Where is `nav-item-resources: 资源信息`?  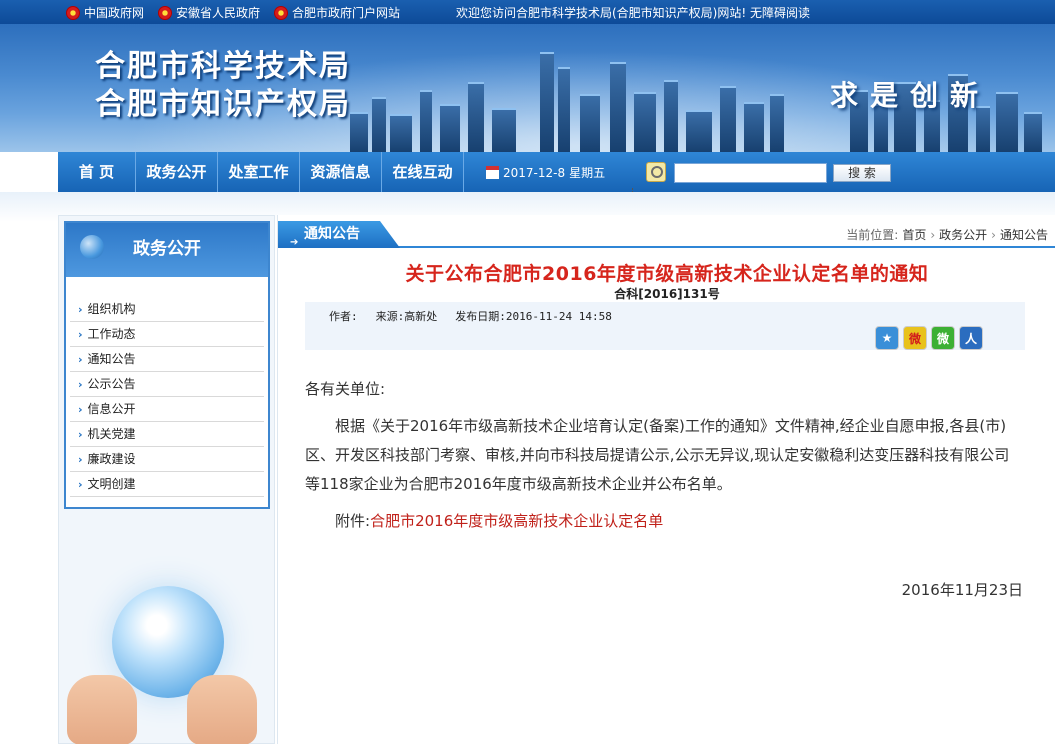
nav-item-resources: 资源信息 is located at coordinates (341, 172).